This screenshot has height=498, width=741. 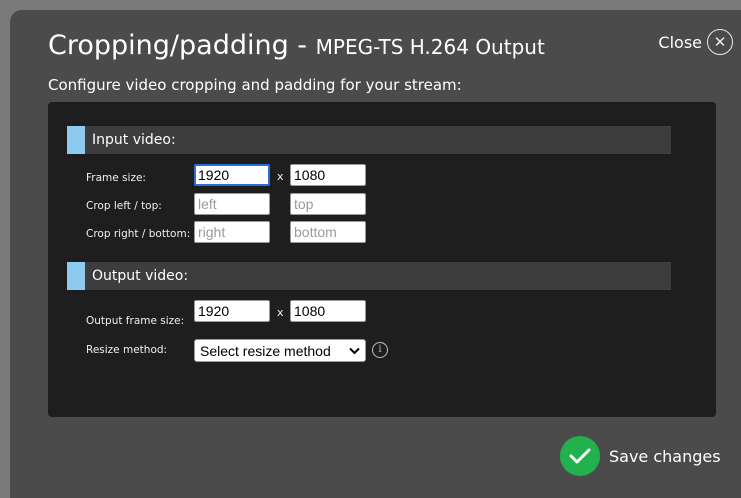 I want to click on dialog-title-main: Cropping/padding -, so click(x=182, y=45).